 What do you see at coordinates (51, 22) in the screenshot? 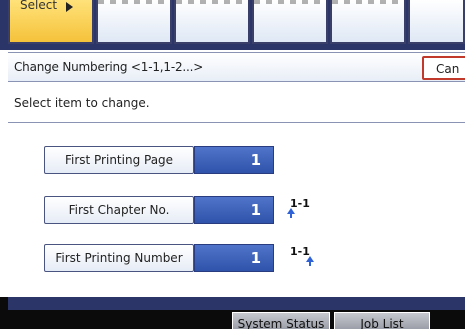
I see `tab-select: Select` at bounding box center [51, 22].